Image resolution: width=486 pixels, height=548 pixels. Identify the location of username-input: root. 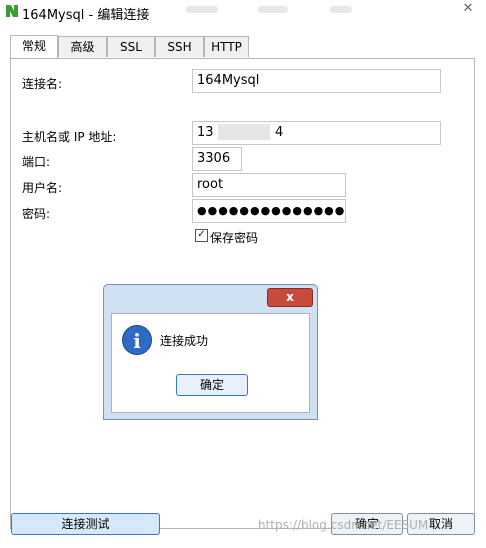
(269, 185).